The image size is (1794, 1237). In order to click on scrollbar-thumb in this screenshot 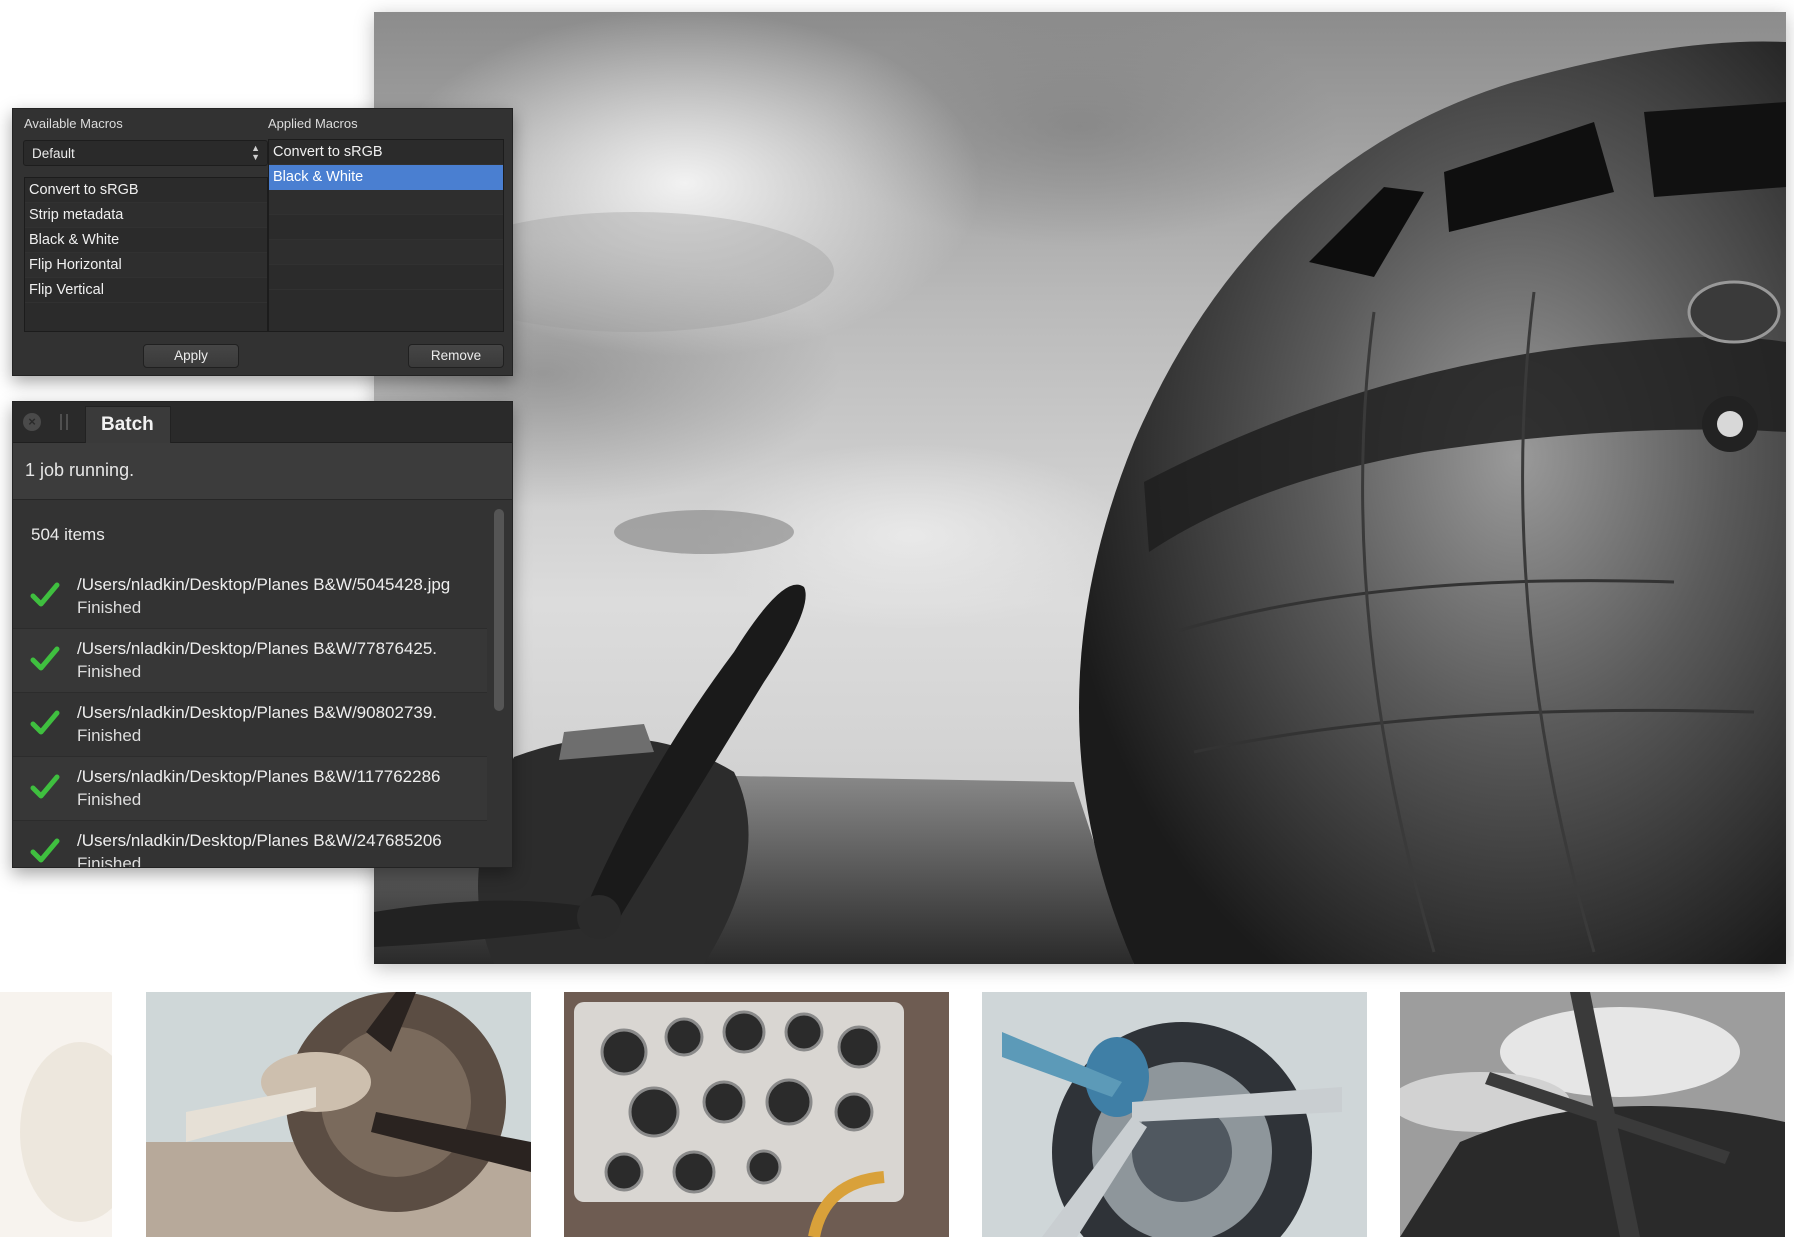, I will do `click(499, 610)`.